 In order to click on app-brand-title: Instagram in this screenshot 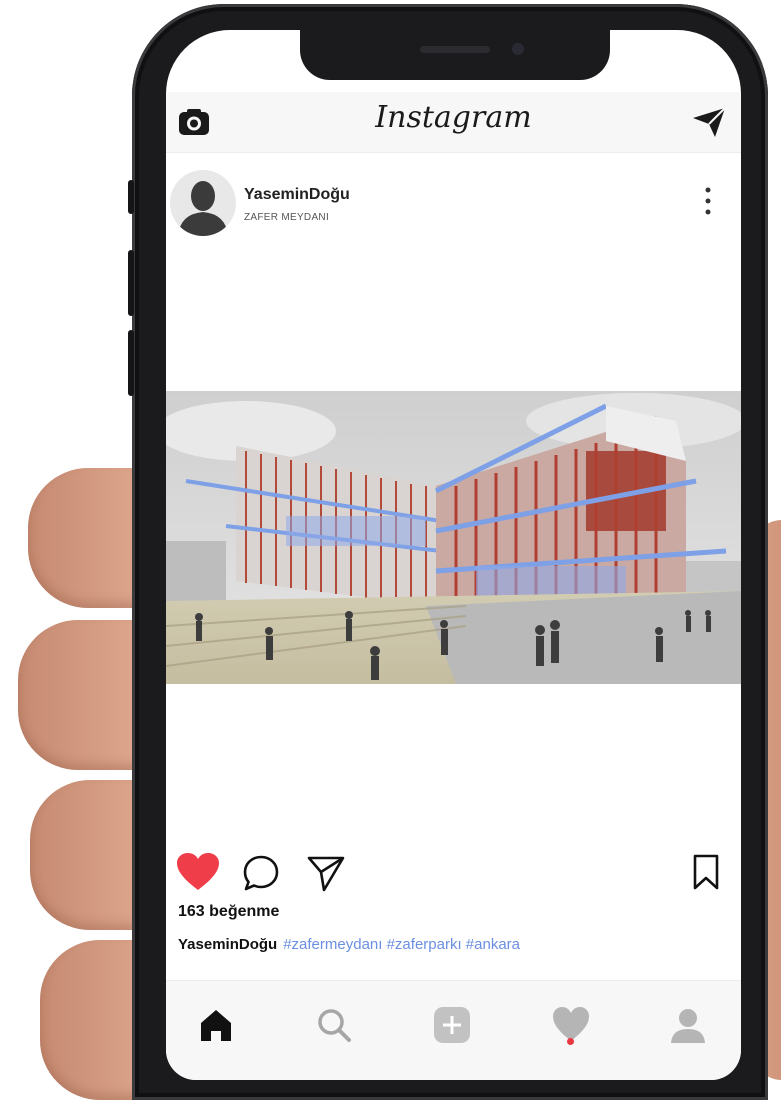, I will do `click(453, 117)`.